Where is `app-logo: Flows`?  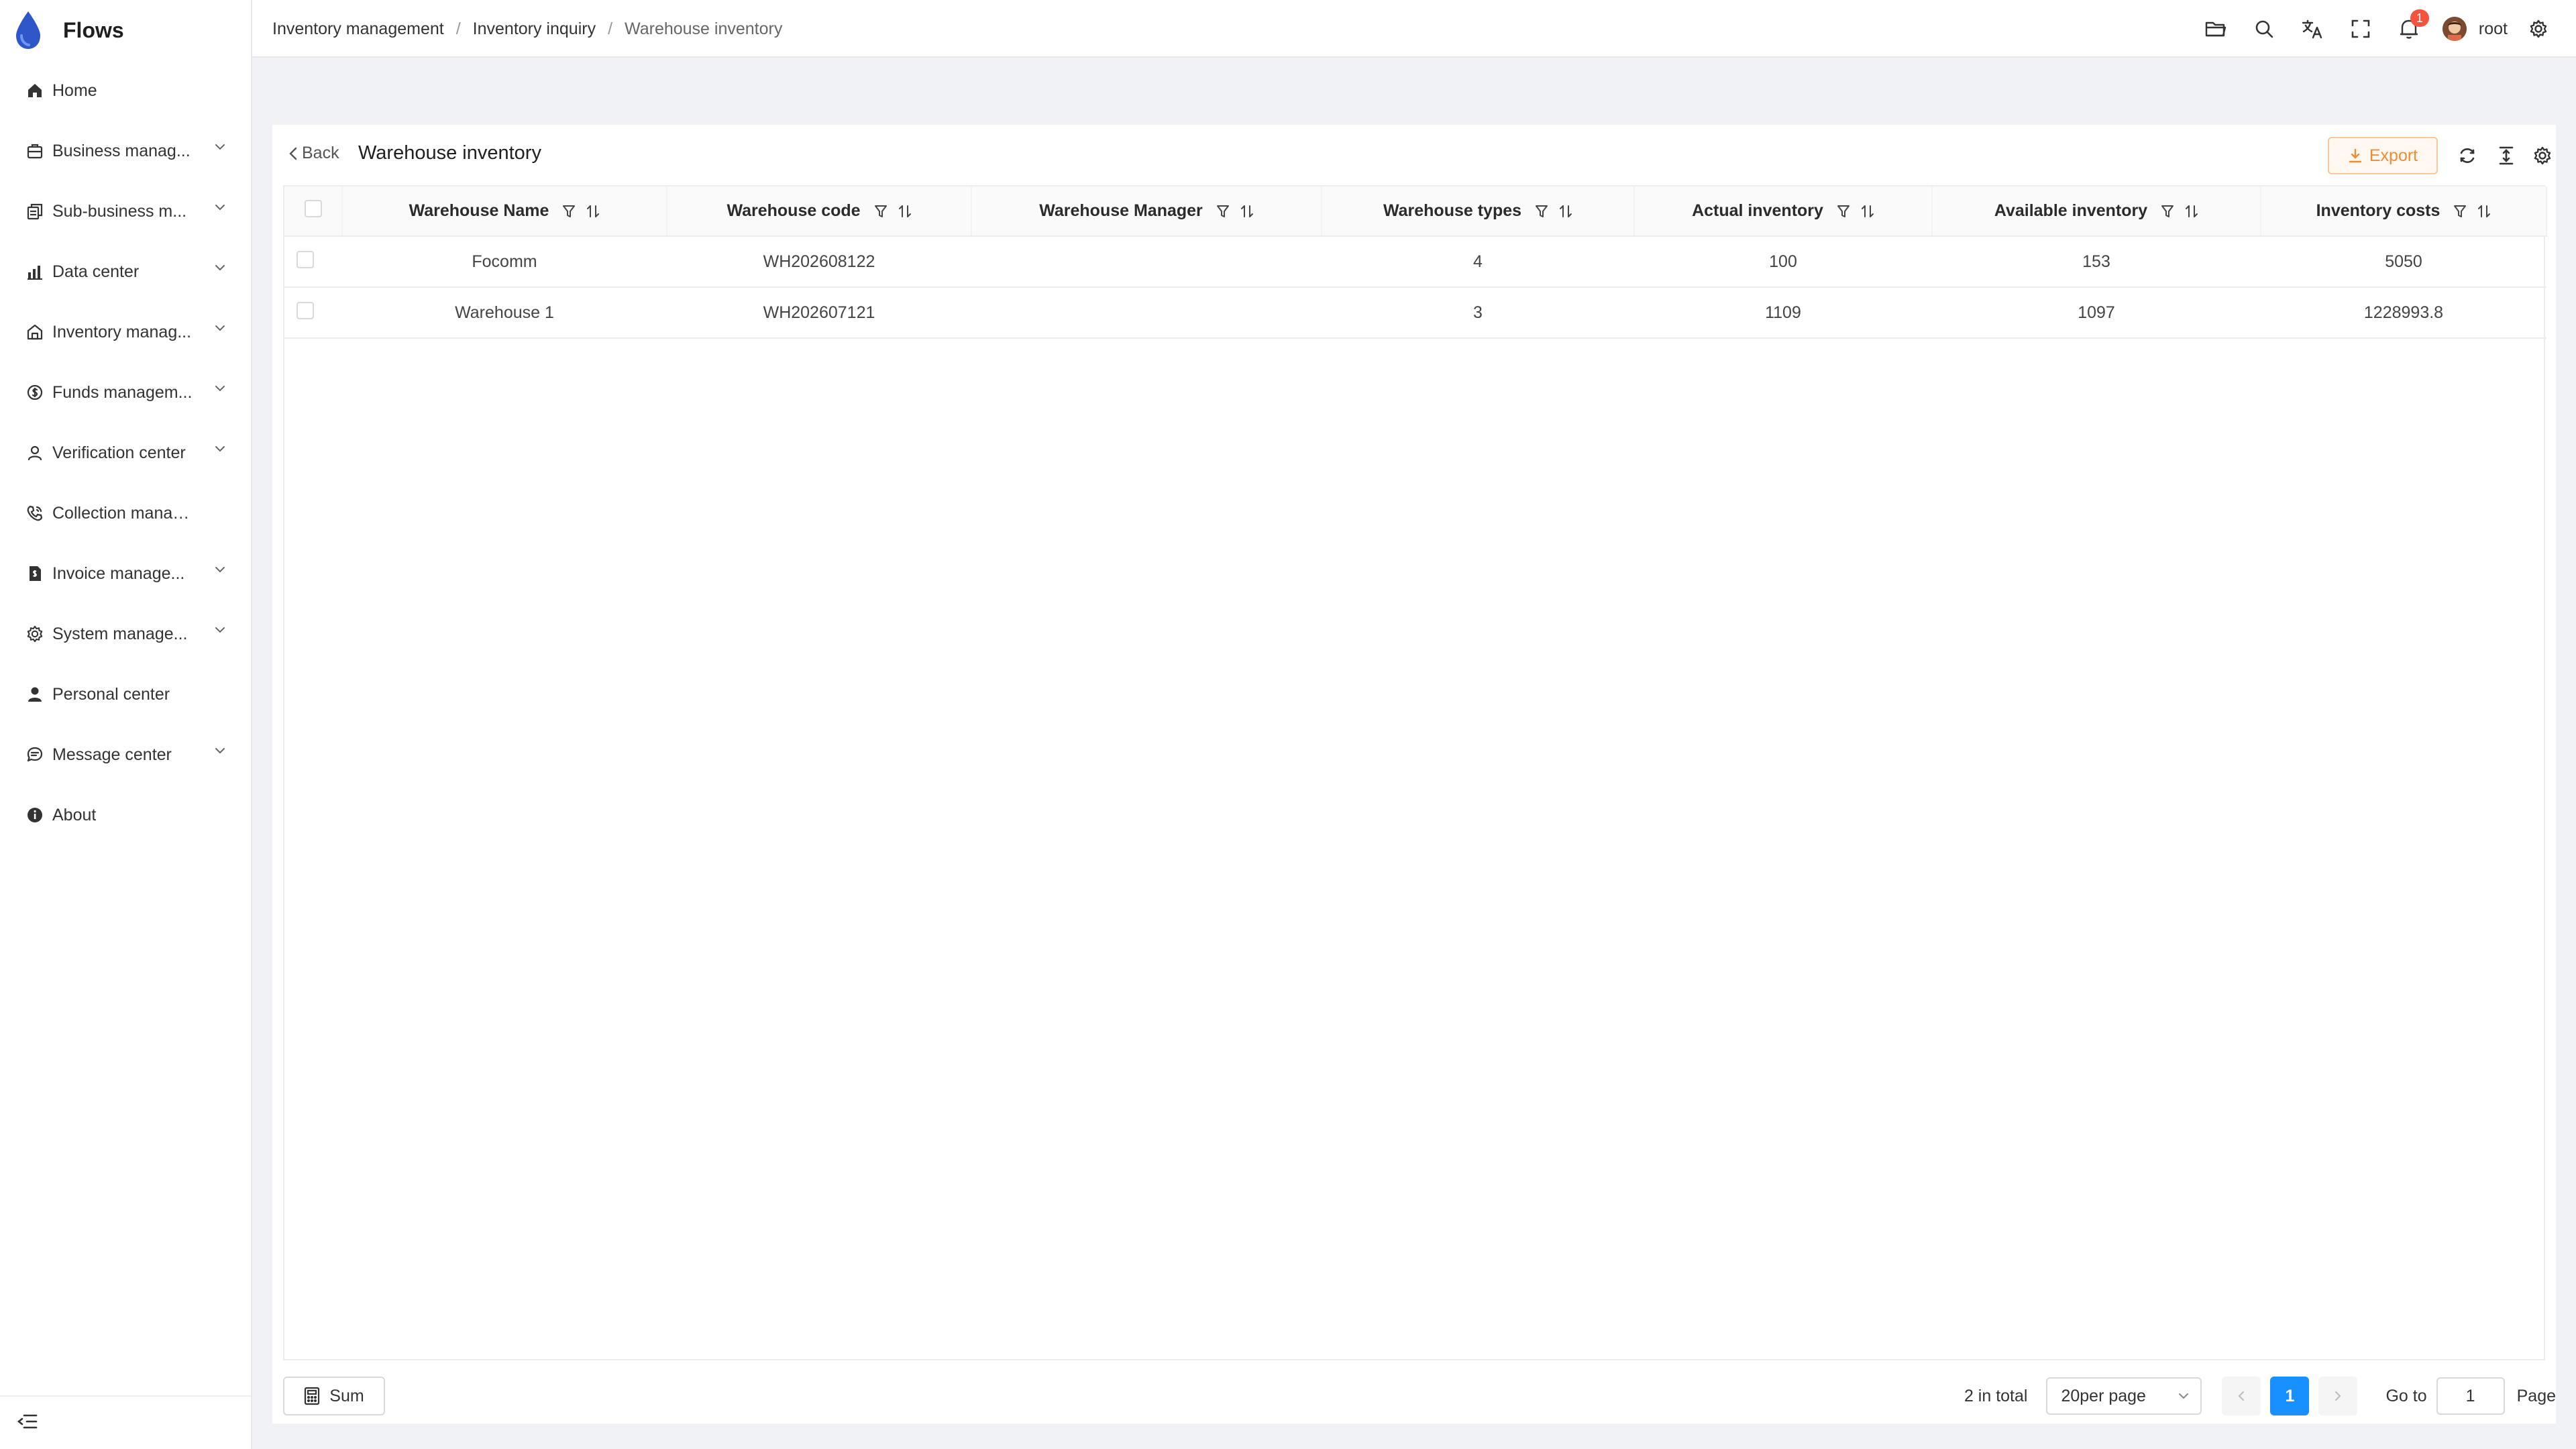
app-logo: Flows is located at coordinates (68, 30).